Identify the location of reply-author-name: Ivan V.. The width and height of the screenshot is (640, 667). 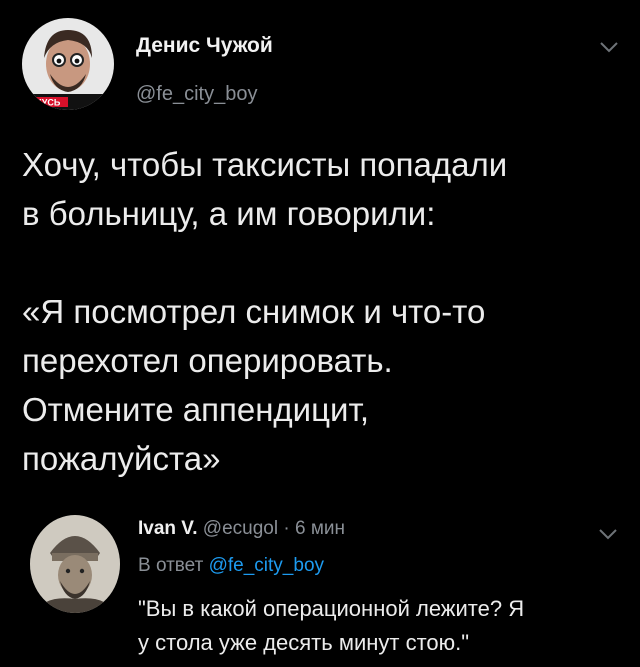
(168, 528).